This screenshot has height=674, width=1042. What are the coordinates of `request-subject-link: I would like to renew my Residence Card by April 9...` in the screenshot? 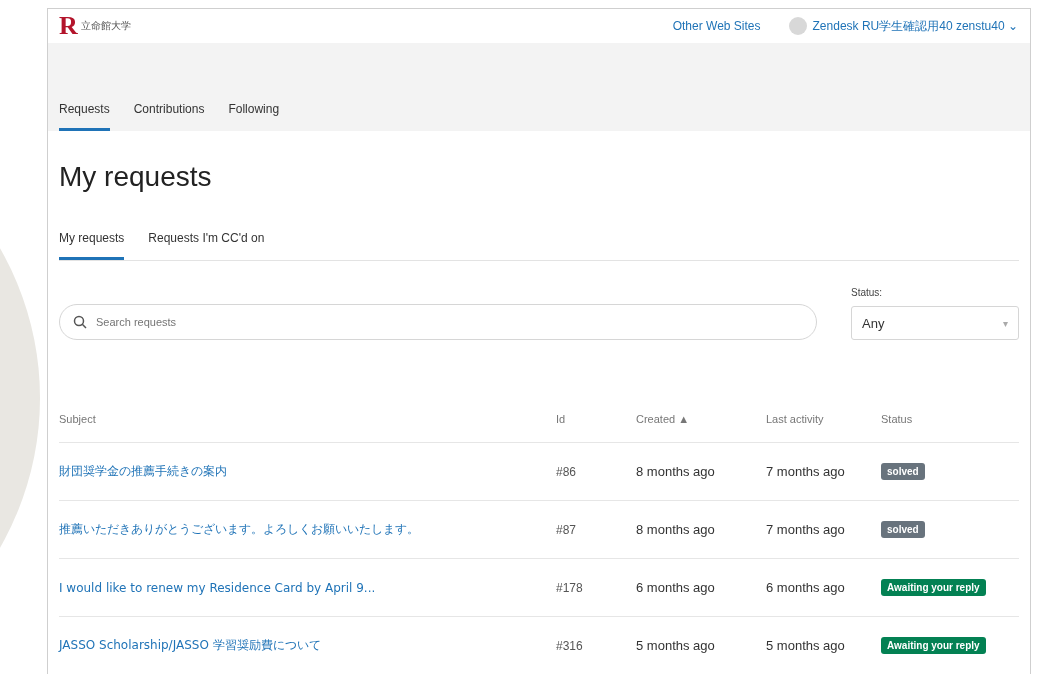 It's located at (307, 587).